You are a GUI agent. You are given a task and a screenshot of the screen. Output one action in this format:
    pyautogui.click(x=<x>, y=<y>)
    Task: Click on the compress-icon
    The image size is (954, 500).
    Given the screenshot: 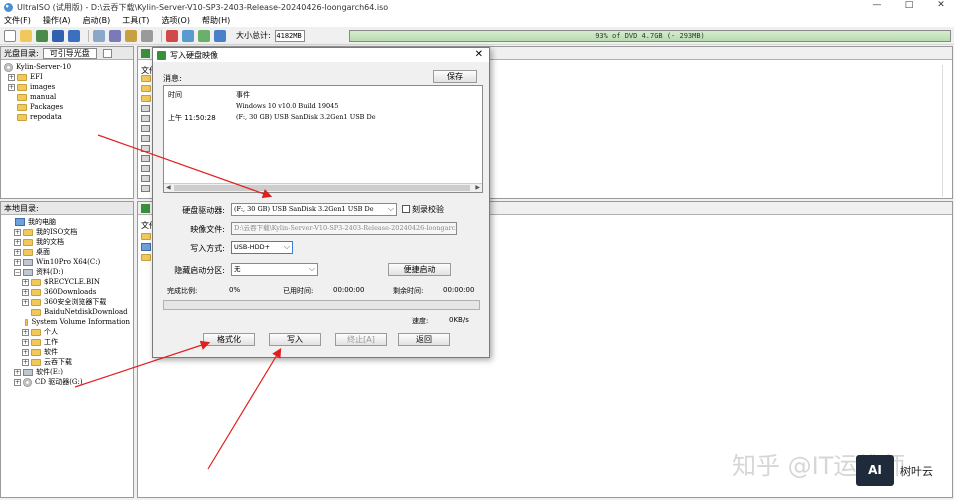 What is the action you would take?
    pyautogui.click(x=147, y=35)
    